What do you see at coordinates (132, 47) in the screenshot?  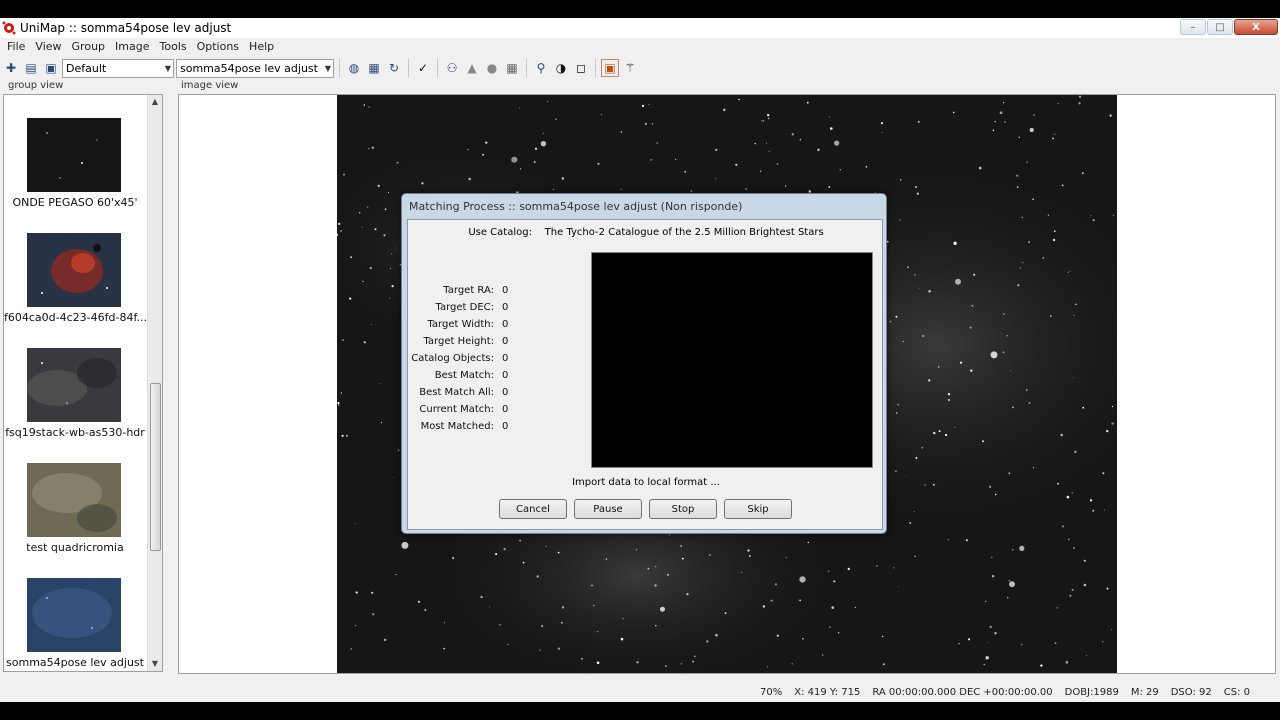 I see `menu-image: Image` at bounding box center [132, 47].